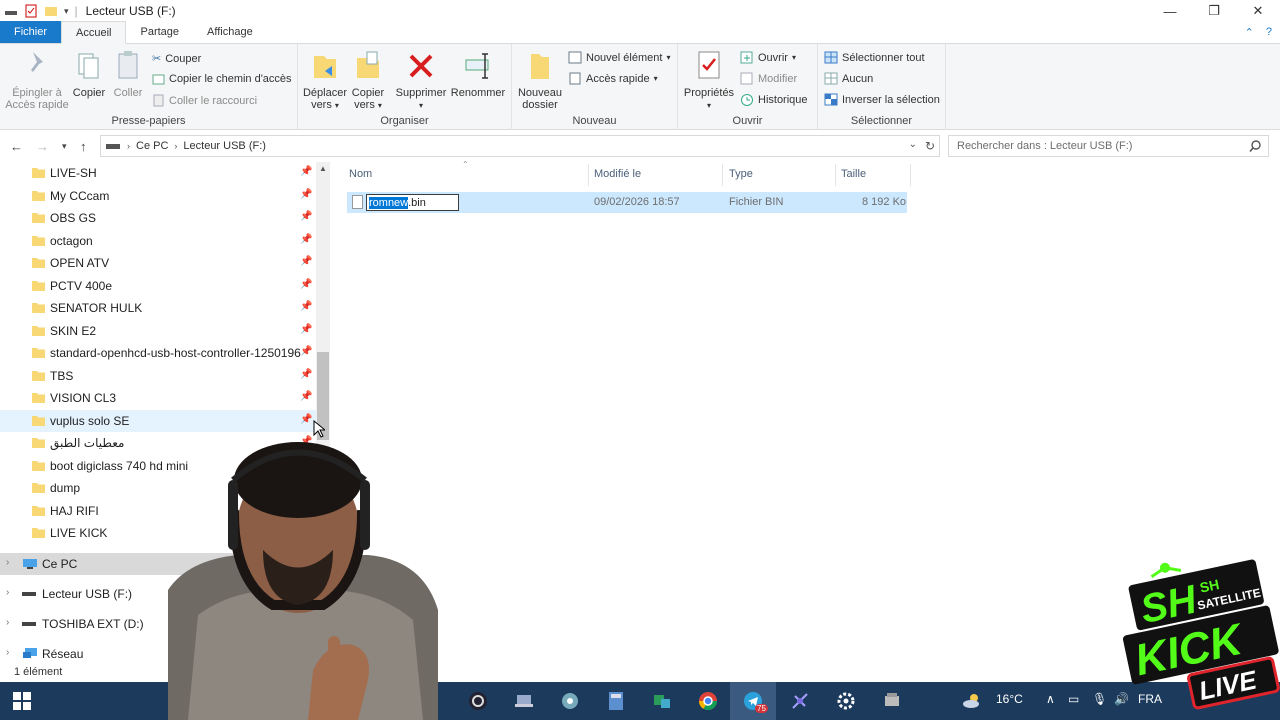 Image resolution: width=1280 pixels, height=720 pixels. Describe the element at coordinates (158, 331) in the screenshot. I see `nav-quick-access-item: SKIN E2 📌` at that location.